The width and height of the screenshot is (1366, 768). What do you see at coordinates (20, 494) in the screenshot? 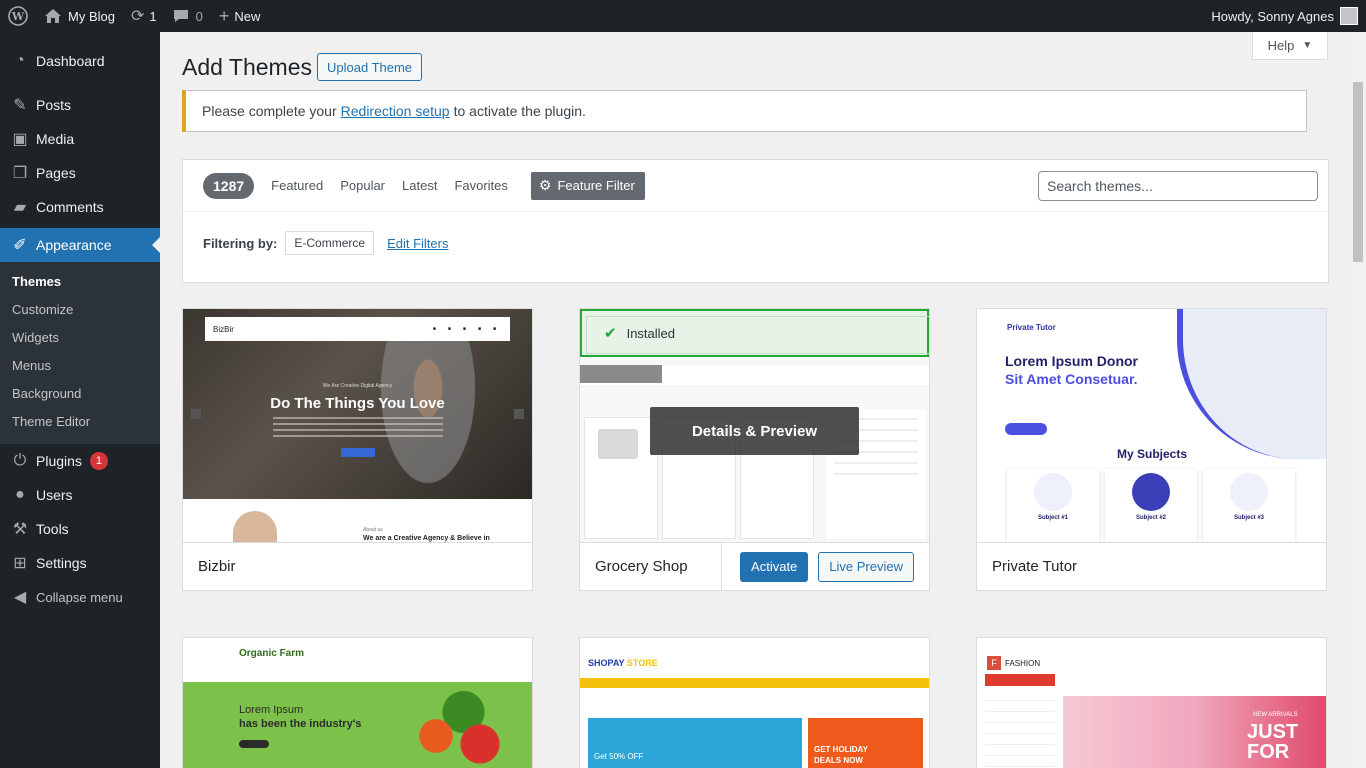
I see `user-icon: ●` at bounding box center [20, 494].